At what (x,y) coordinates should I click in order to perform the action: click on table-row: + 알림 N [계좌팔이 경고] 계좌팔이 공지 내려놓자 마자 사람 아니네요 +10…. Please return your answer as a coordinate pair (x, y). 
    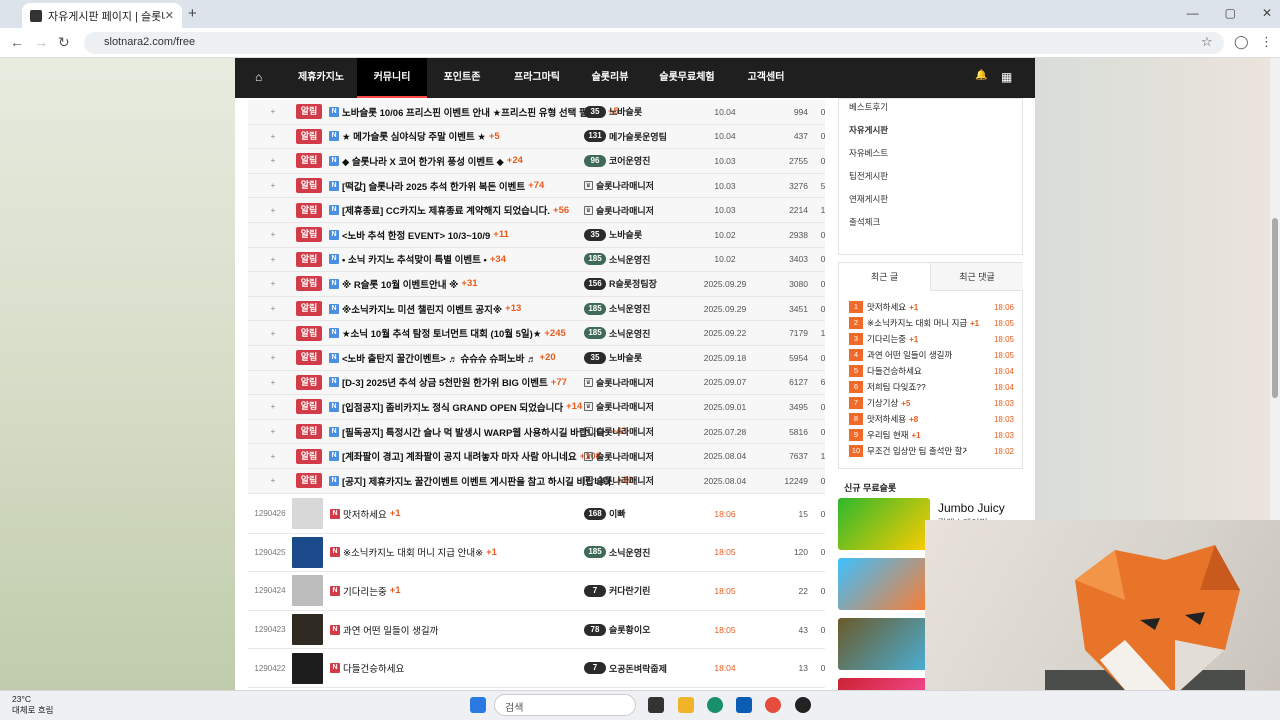
    Looking at the image, I should click on (536, 456).